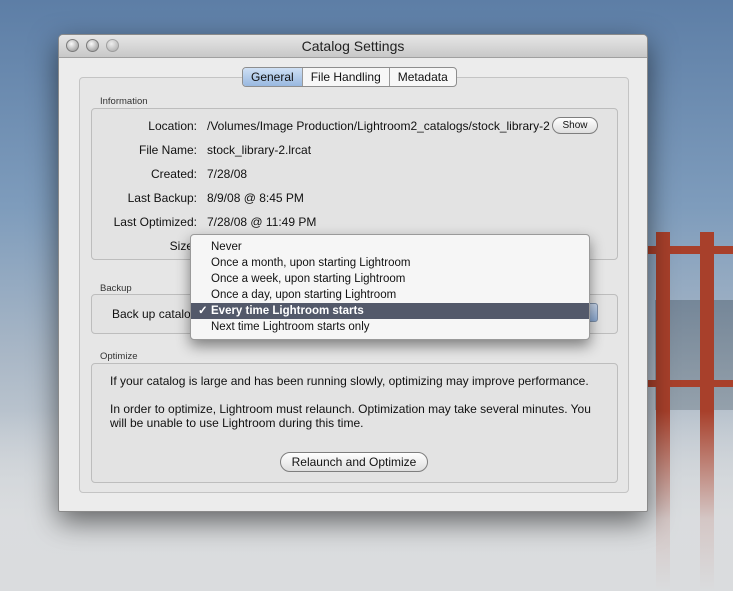 The height and width of the screenshot is (591, 733). What do you see at coordinates (124, 101) in the screenshot?
I see `information-section-label: Information` at bounding box center [124, 101].